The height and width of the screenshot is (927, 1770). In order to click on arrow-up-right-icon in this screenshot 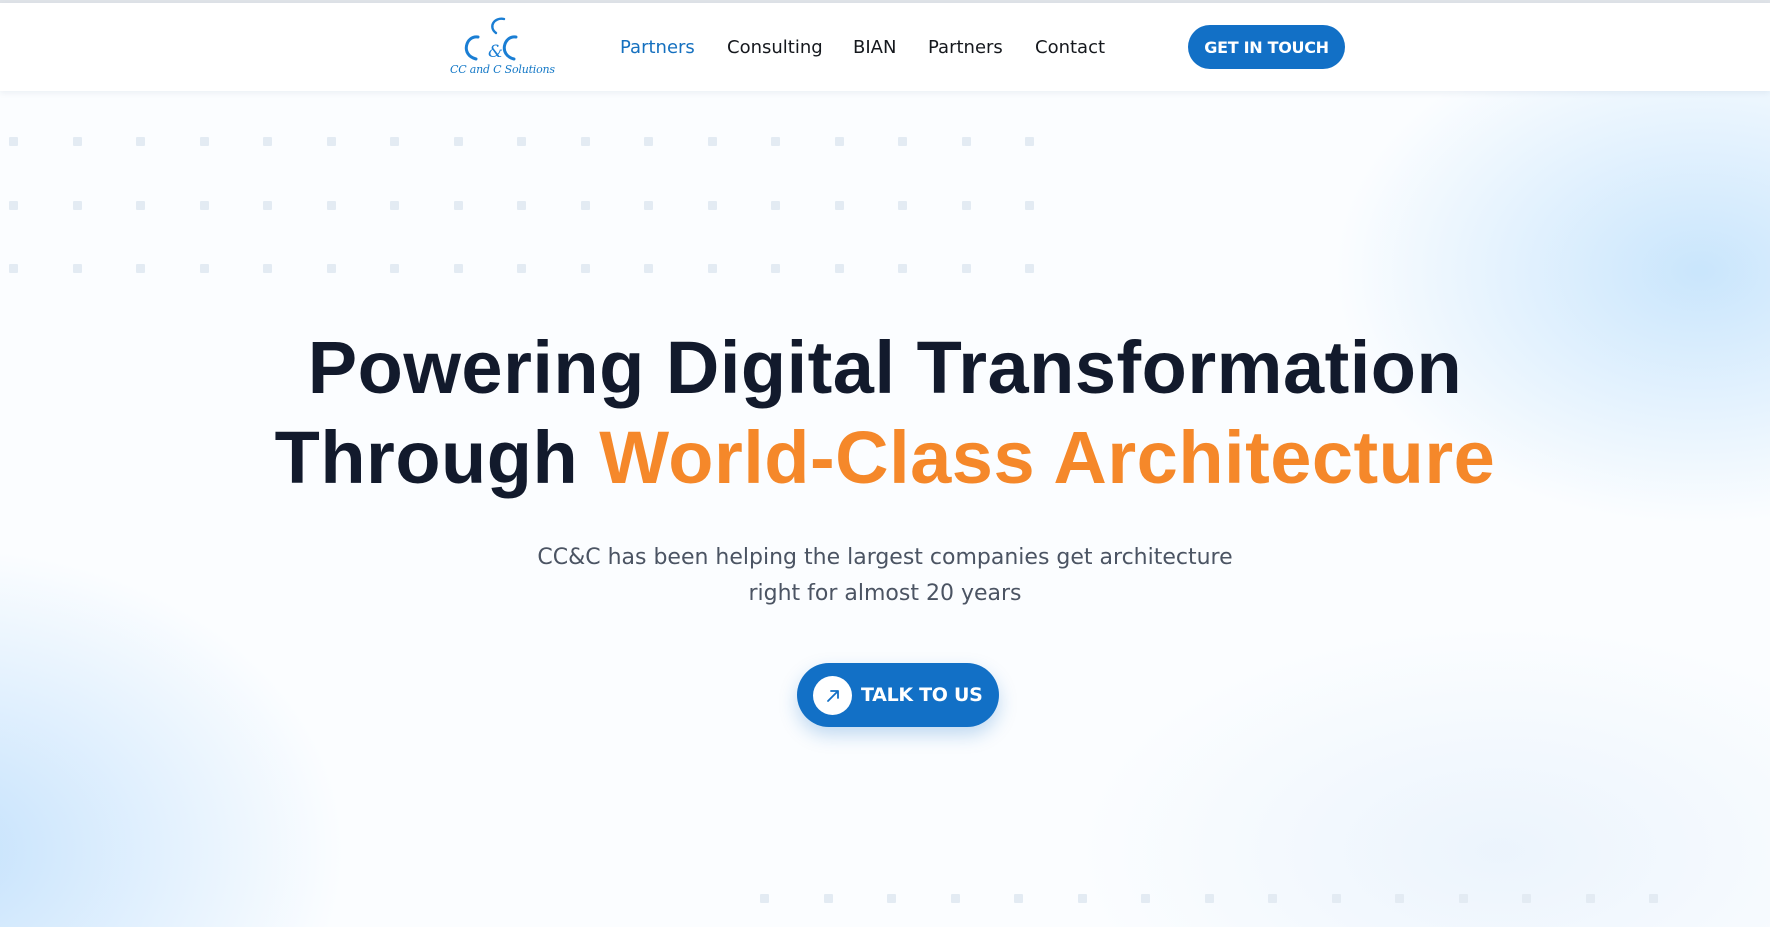, I will do `click(832, 695)`.